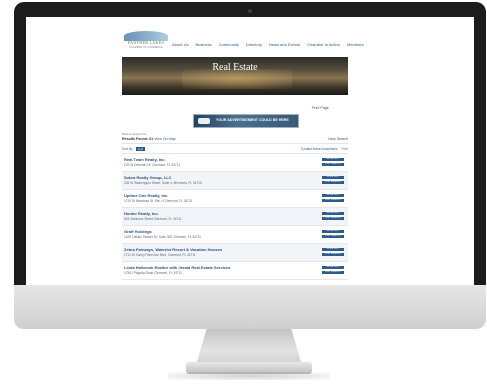 This screenshot has width=487, height=392. Describe the element at coordinates (138, 231) in the screenshot. I see `business-name: Graff Holdings` at that location.